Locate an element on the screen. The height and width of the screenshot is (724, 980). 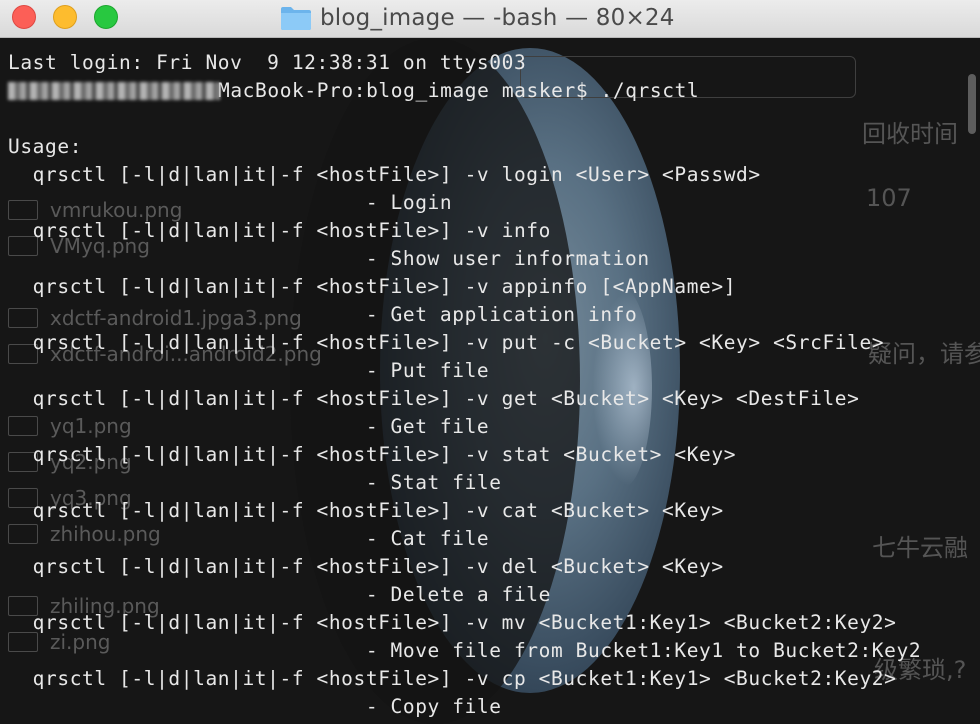
close-button is located at coordinates (24, 17).